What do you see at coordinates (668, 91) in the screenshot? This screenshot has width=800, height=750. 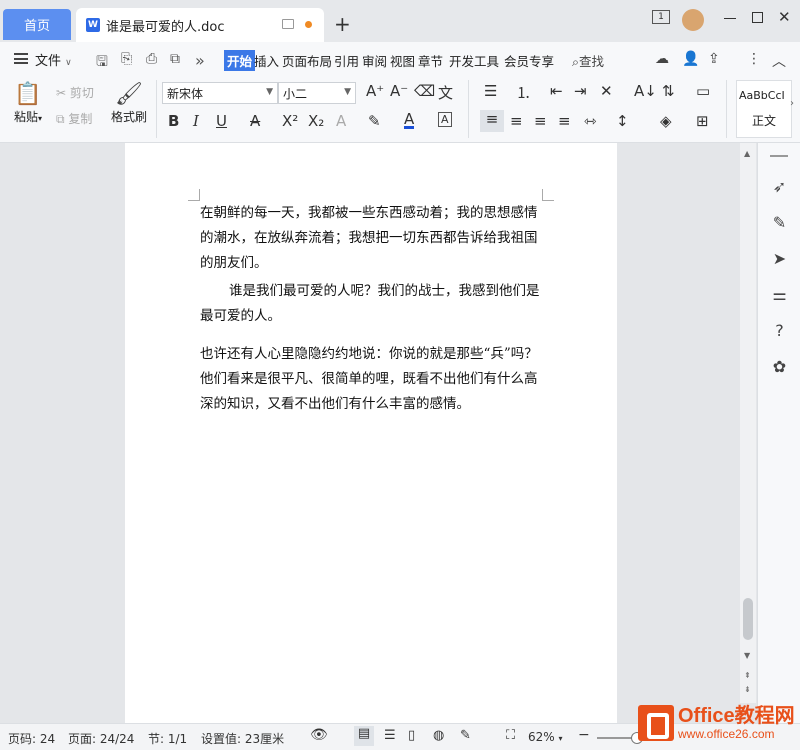 I see `sort-icon: ⇅` at bounding box center [668, 91].